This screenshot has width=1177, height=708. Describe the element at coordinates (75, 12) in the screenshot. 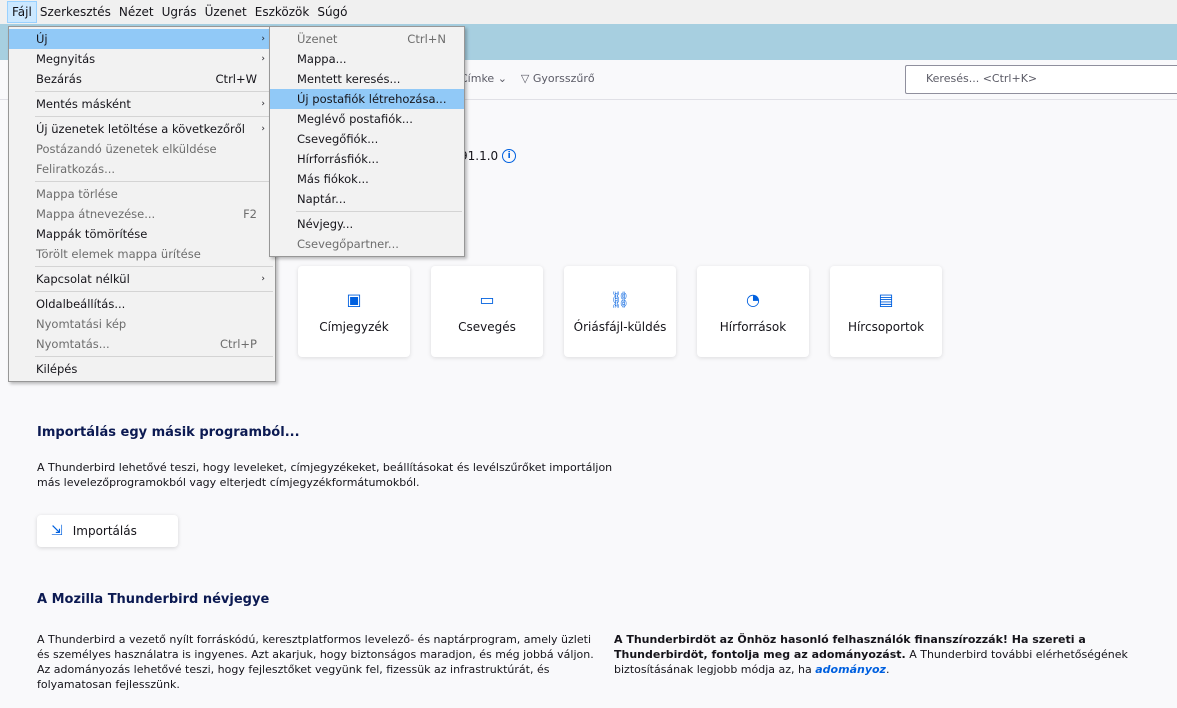

I see `menu-szerkesztes: Szerkesztés` at that location.